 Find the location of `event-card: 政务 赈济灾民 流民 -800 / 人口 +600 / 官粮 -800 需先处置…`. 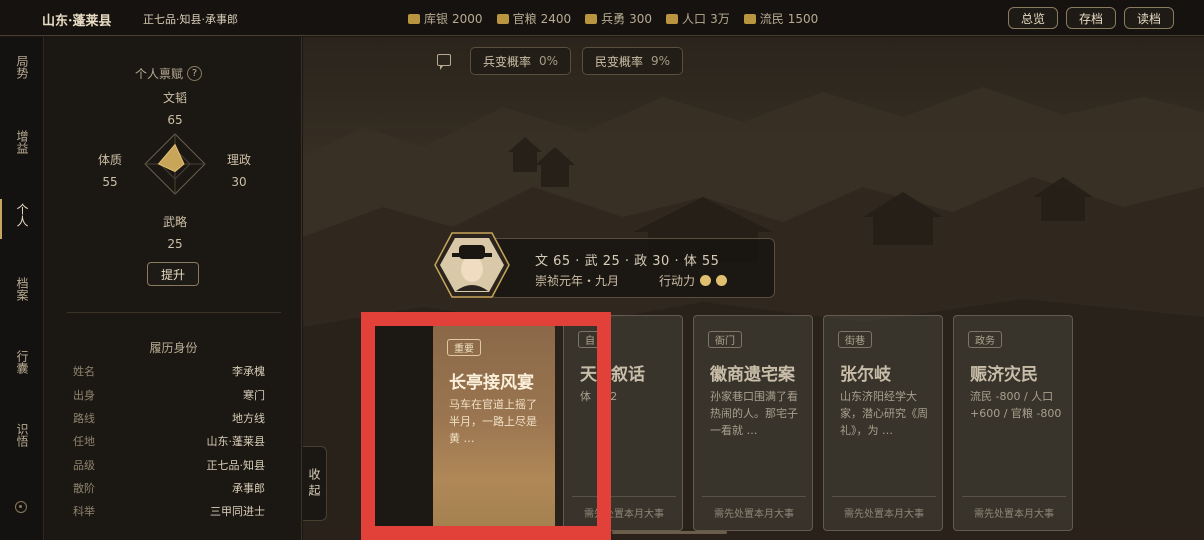

event-card: 政务 赈济灾民 流民 -800 / 人口 +600 / 官粮 -800 需先处置… is located at coordinates (1013, 423).